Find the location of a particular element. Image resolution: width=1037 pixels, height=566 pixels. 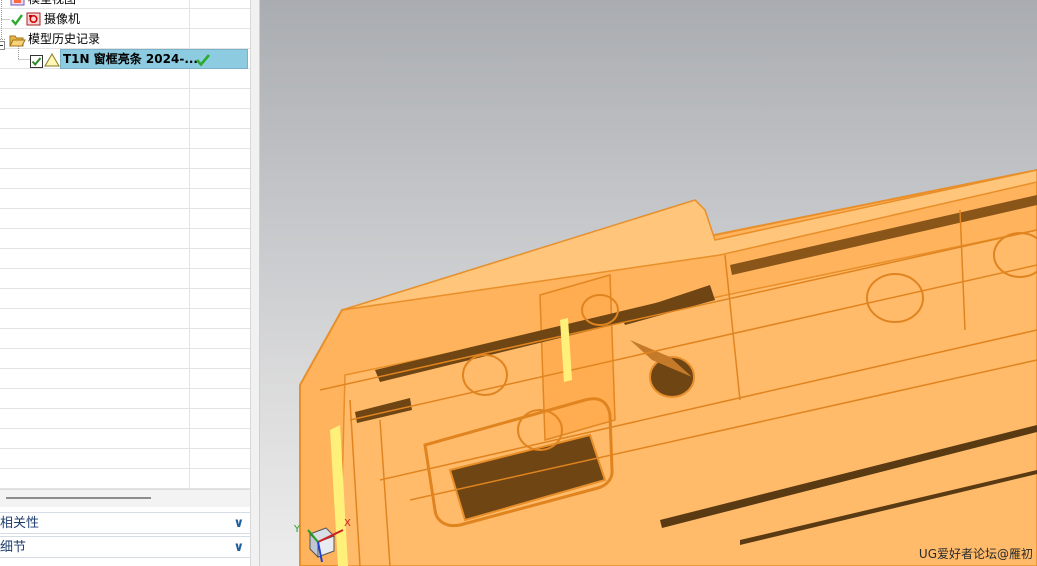

dependencies-panel-header: 相关性 ∨ is located at coordinates (125, 523).